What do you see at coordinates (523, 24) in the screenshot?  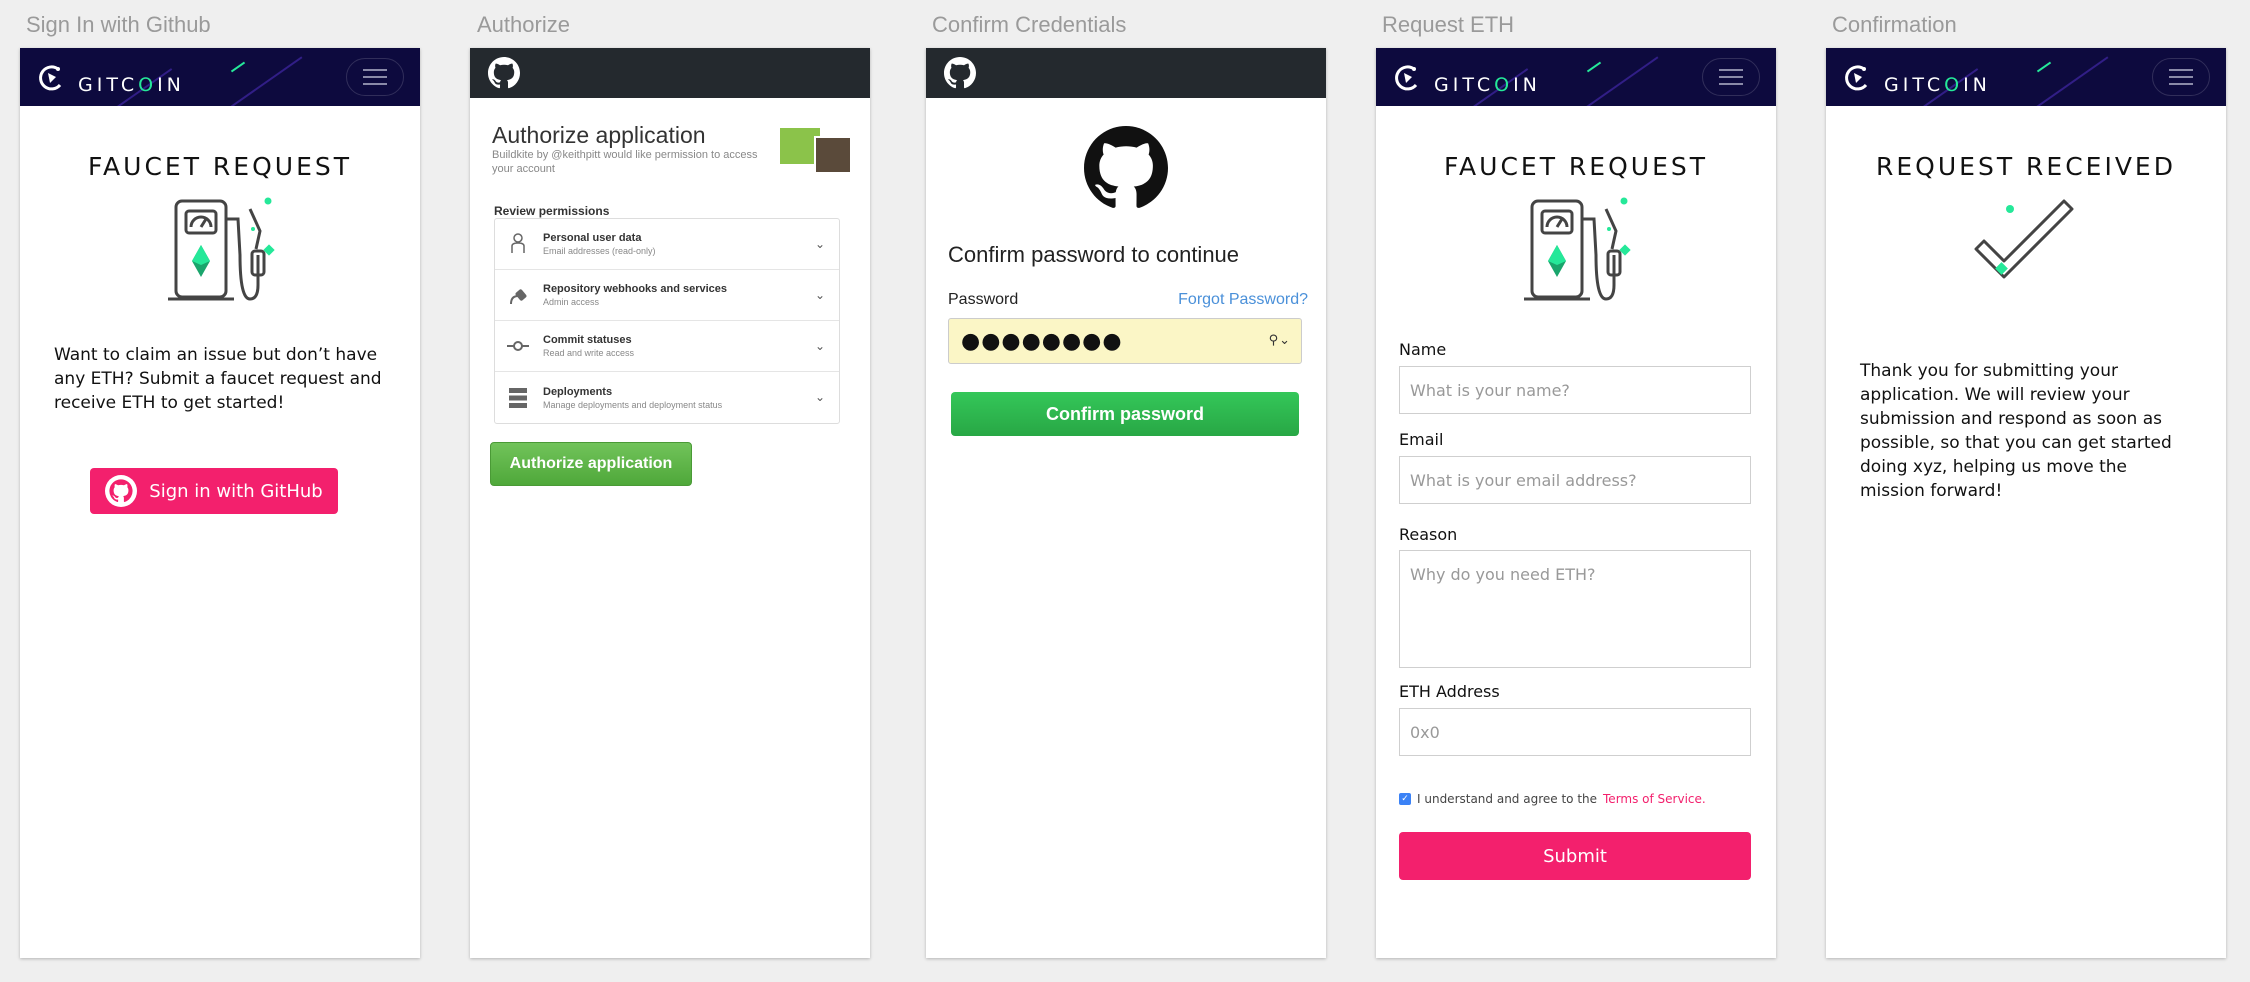 I see `screen-label-authorize: Authorize` at bounding box center [523, 24].